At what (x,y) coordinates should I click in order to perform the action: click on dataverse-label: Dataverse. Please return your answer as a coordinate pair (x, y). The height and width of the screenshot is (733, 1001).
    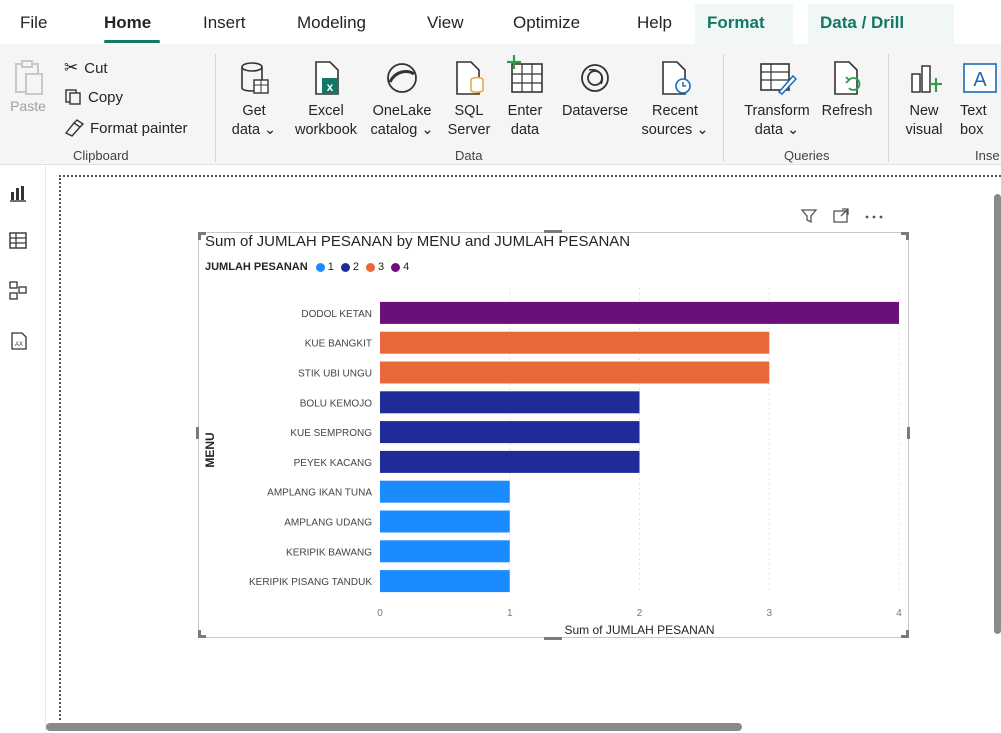
    Looking at the image, I should click on (595, 111).